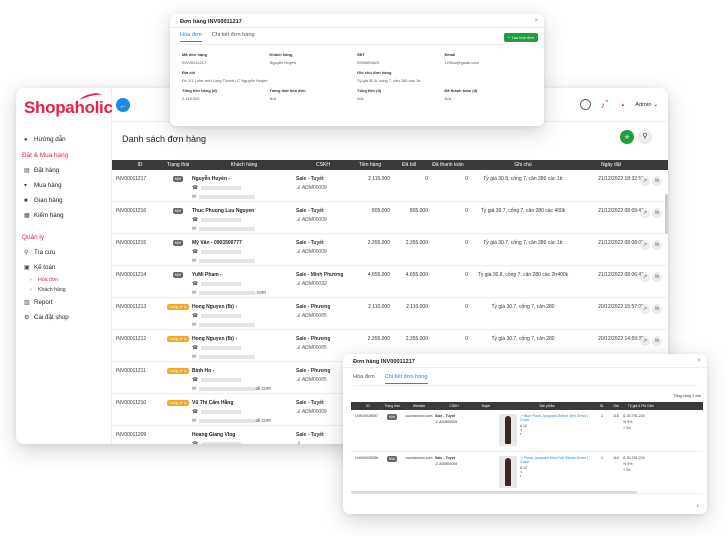  Describe the element at coordinates (64, 290) in the screenshot. I see `sidebar-subitem-khach-hang: › Khách hàng` at that location.